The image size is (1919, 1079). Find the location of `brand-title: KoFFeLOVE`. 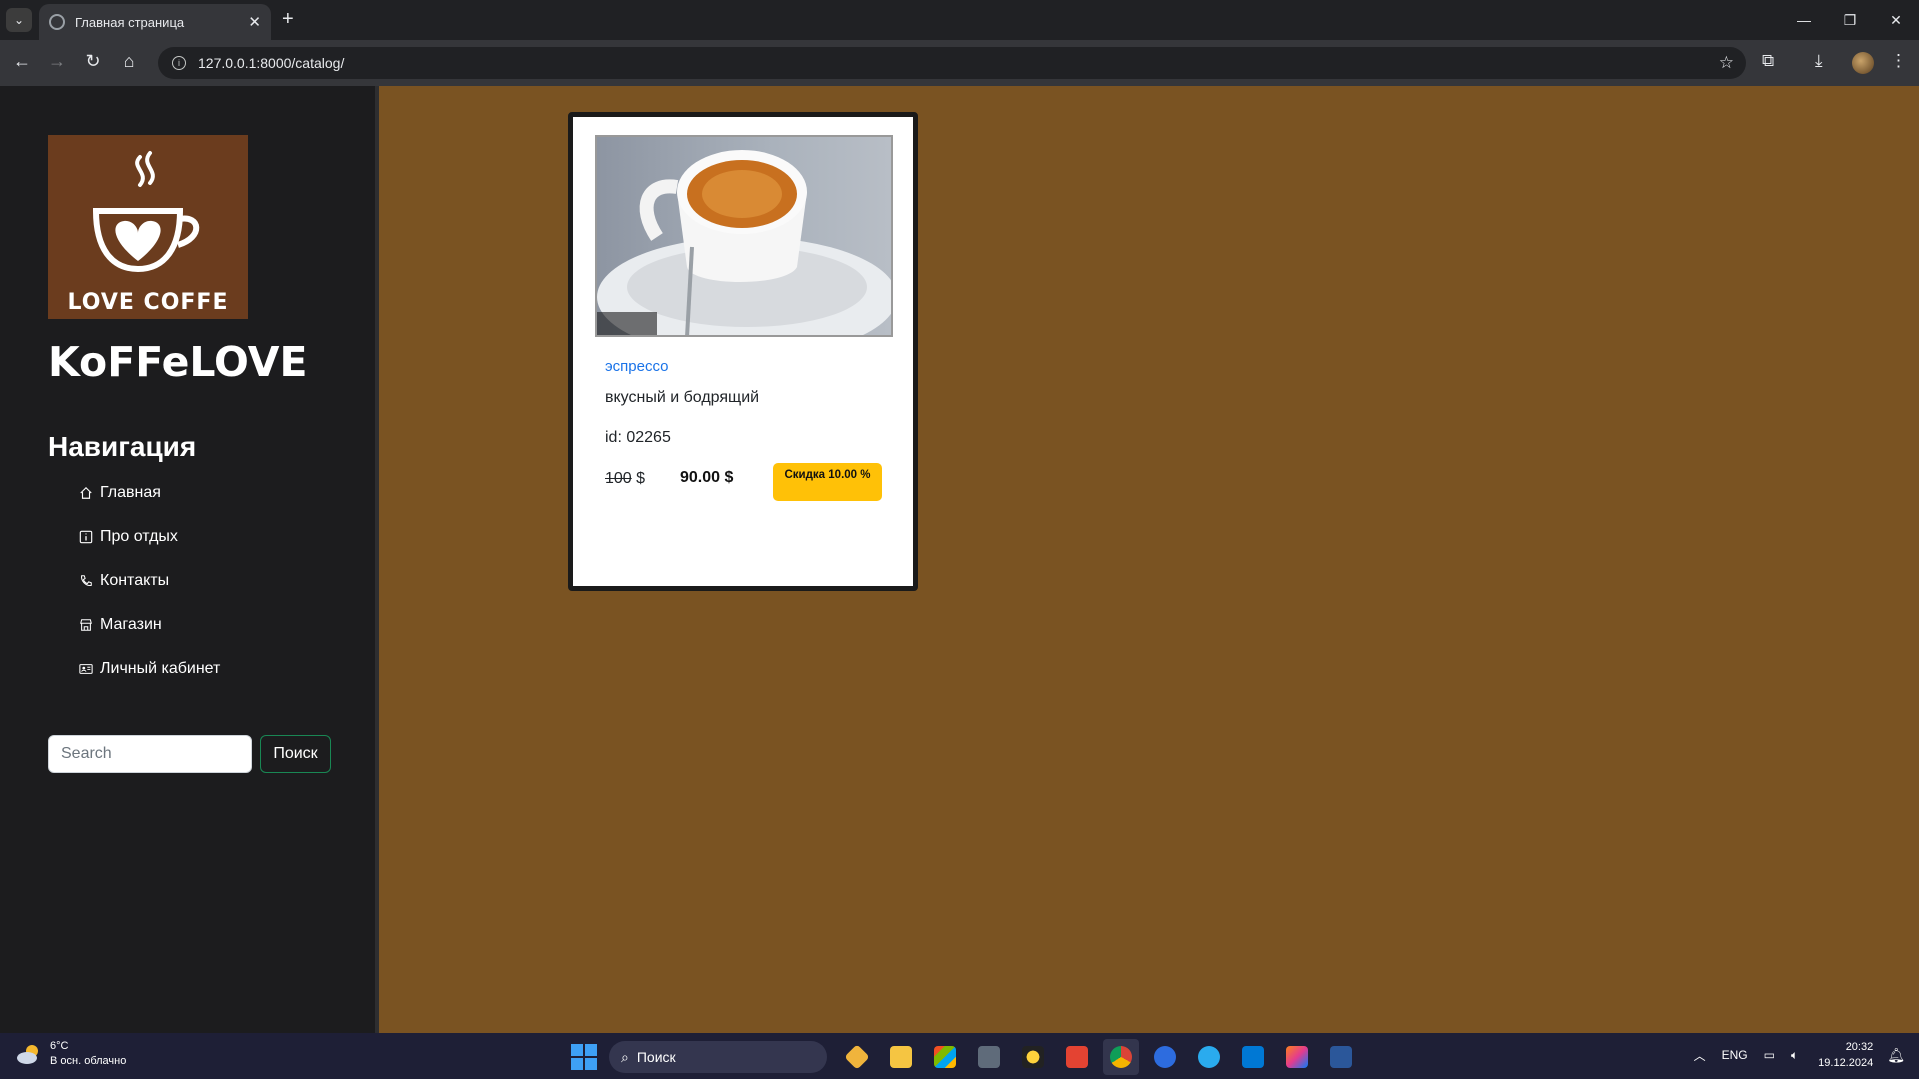

brand-title: KoFFeLOVE is located at coordinates (178, 362).